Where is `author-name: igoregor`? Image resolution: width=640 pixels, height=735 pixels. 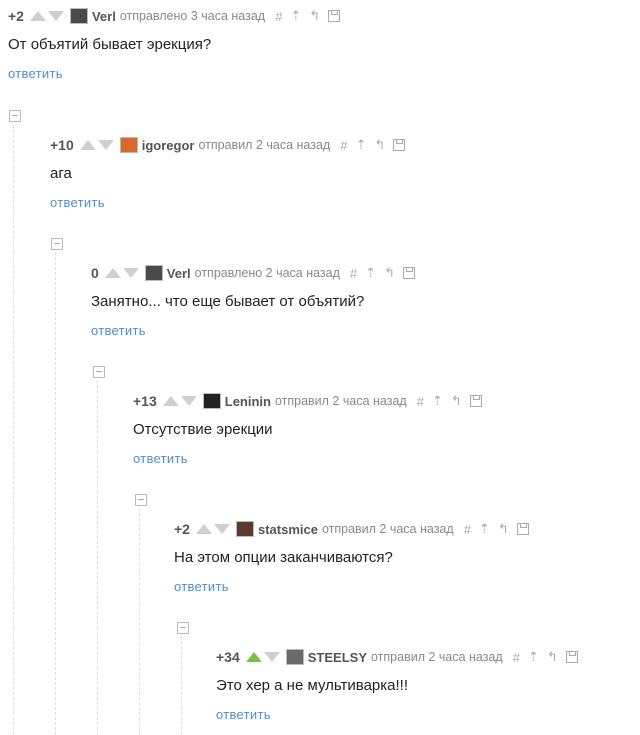 author-name: igoregor is located at coordinates (168, 145).